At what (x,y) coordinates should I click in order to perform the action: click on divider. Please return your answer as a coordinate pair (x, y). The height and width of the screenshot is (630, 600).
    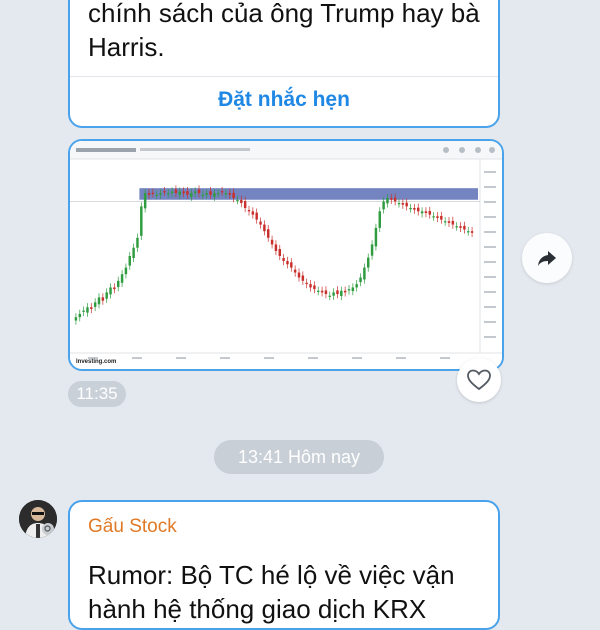
    Looking at the image, I should click on (284, 76).